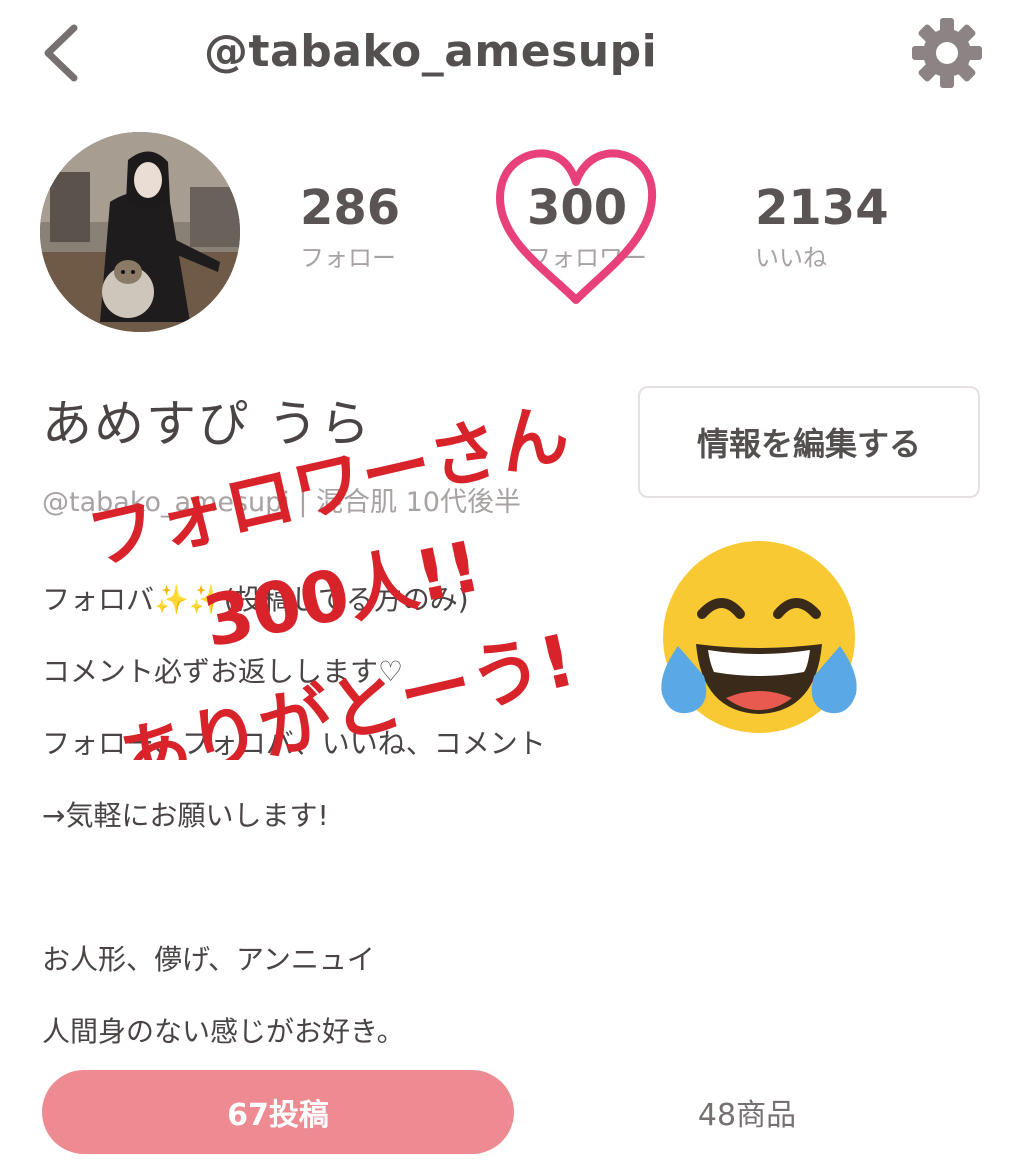 Image resolution: width=1024 pixels, height=1176 pixels. Describe the element at coordinates (791, 258) in the screenshot. I see `likes-label: いいね` at that location.